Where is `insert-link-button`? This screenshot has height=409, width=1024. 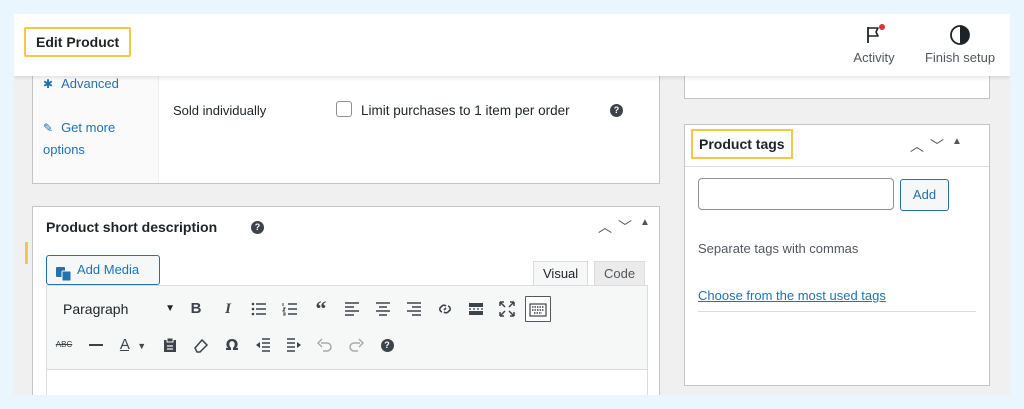
insert-link-button is located at coordinates (445, 309).